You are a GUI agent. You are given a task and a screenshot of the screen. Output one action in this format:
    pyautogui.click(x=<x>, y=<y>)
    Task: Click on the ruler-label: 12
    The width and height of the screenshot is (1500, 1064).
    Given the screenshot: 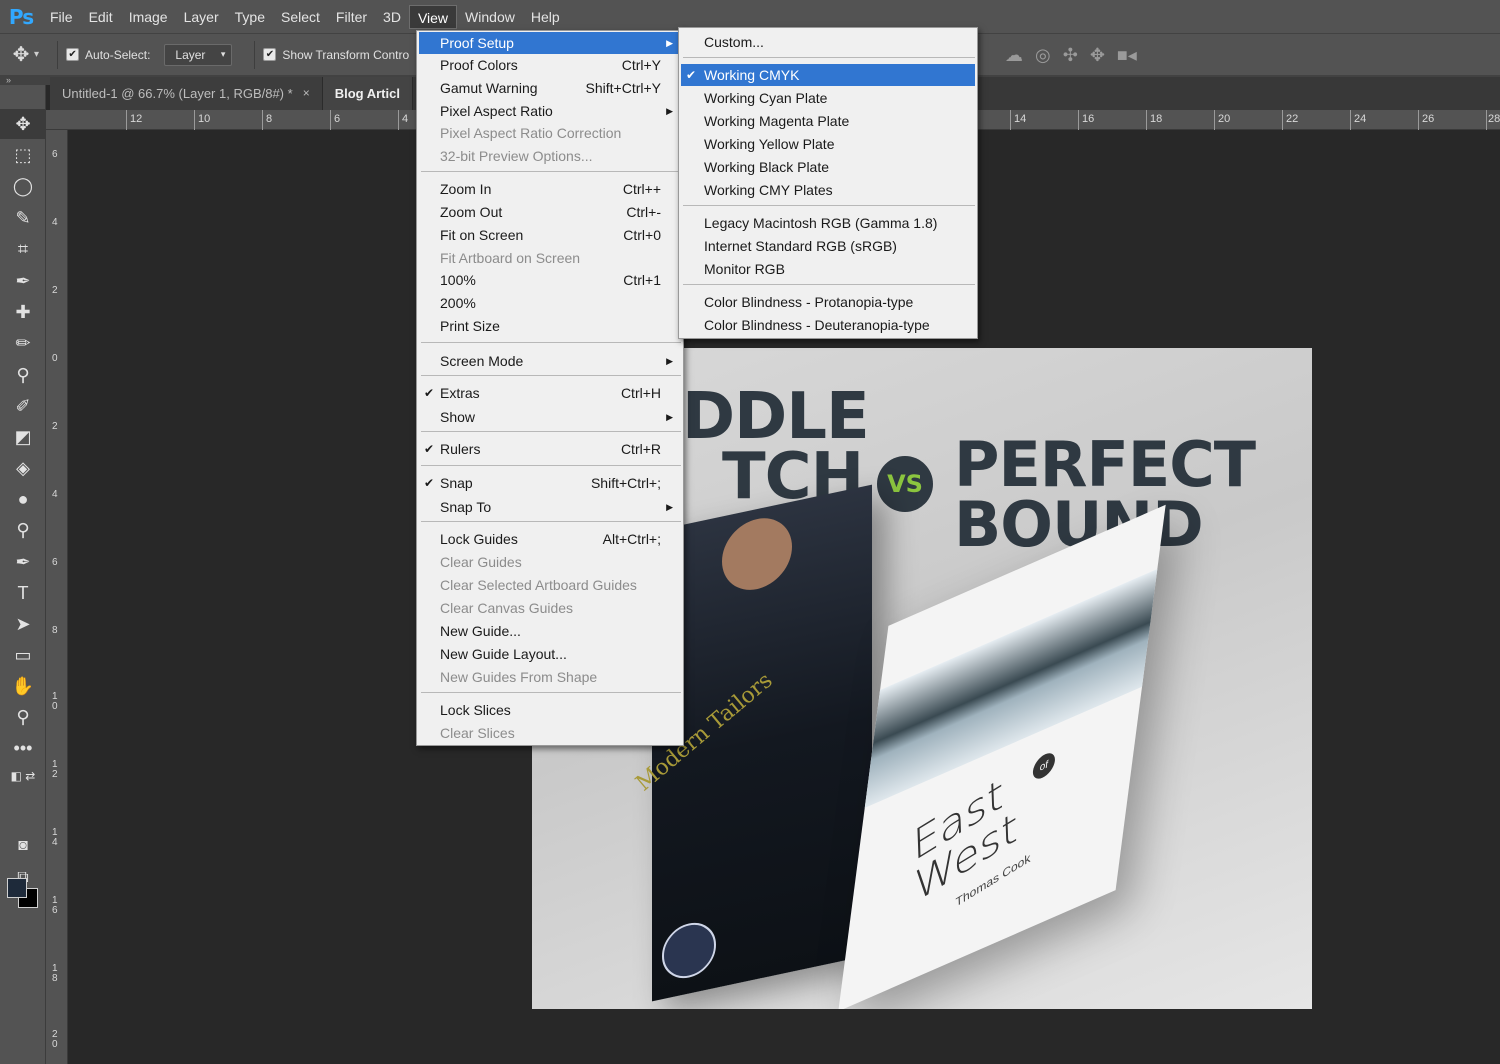 What is the action you would take?
    pyautogui.click(x=136, y=119)
    